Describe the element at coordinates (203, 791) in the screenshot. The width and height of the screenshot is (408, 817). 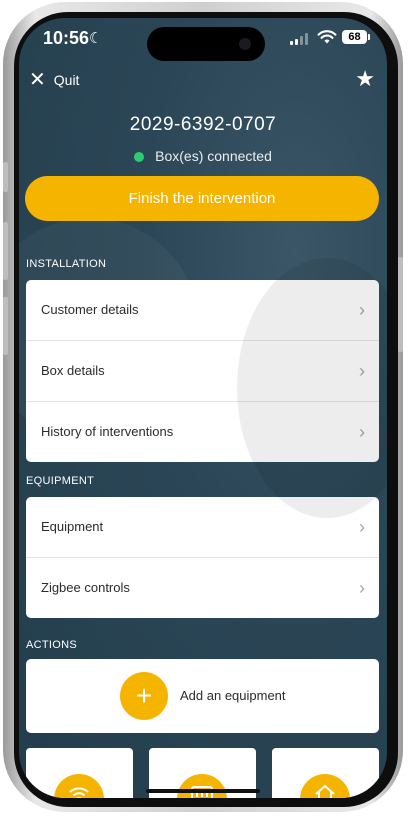
I see `home-indicator` at that location.